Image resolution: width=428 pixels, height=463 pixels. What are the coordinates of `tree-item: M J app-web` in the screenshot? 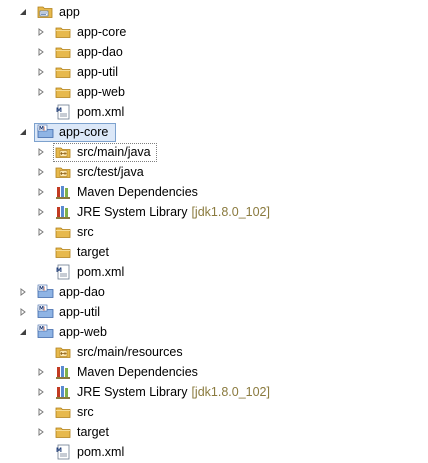 It's located at (214, 332).